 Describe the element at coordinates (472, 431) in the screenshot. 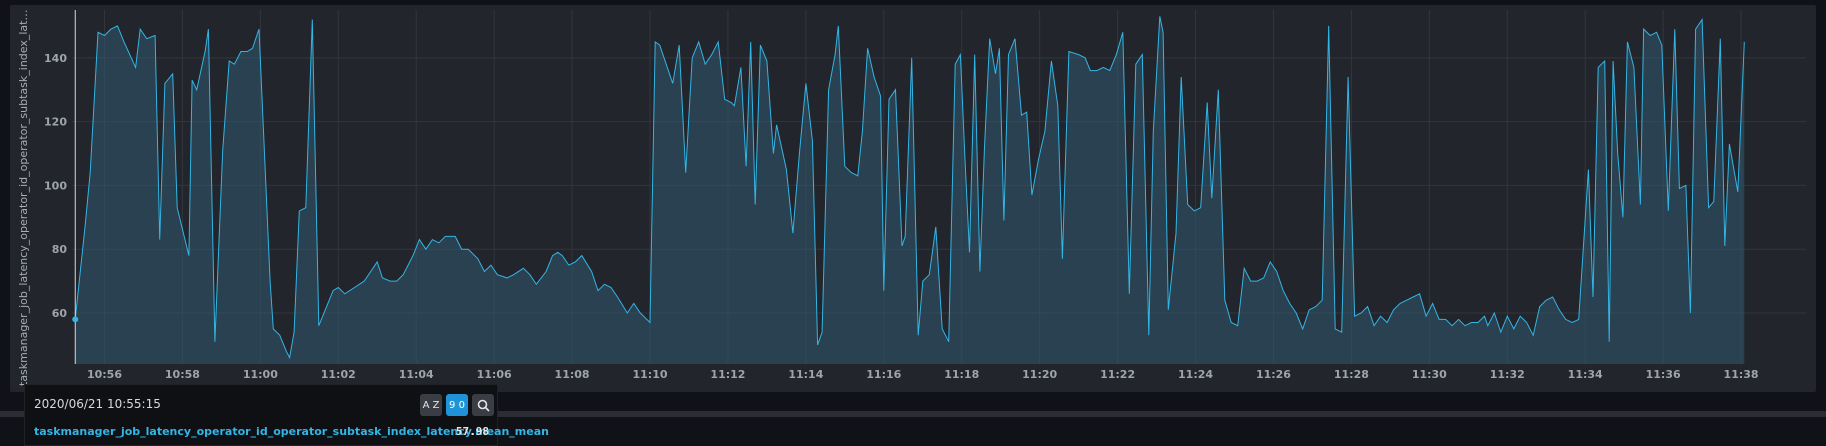

I see `tooltip-series-value: 57.98` at that location.